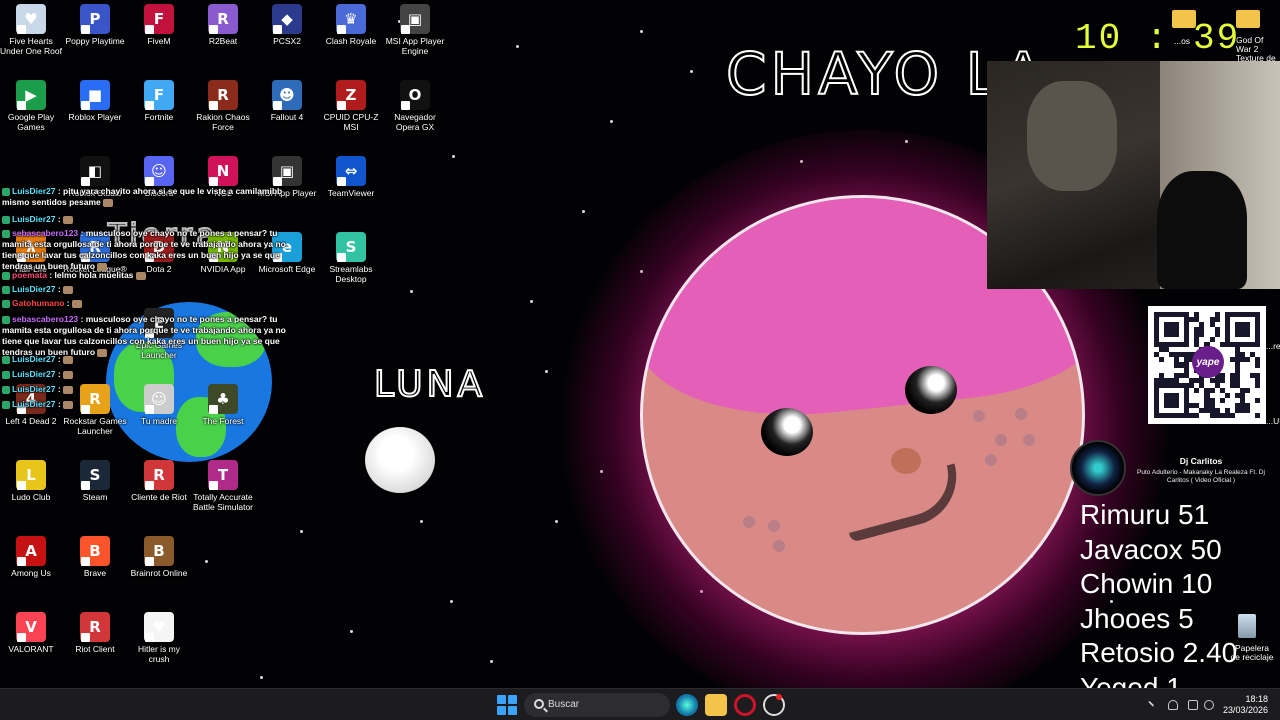 This screenshot has width=1280, height=720. What do you see at coordinates (223, 25) in the screenshot?
I see `desktop-icon-r2beat: R R2Beat` at bounding box center [223, 25].